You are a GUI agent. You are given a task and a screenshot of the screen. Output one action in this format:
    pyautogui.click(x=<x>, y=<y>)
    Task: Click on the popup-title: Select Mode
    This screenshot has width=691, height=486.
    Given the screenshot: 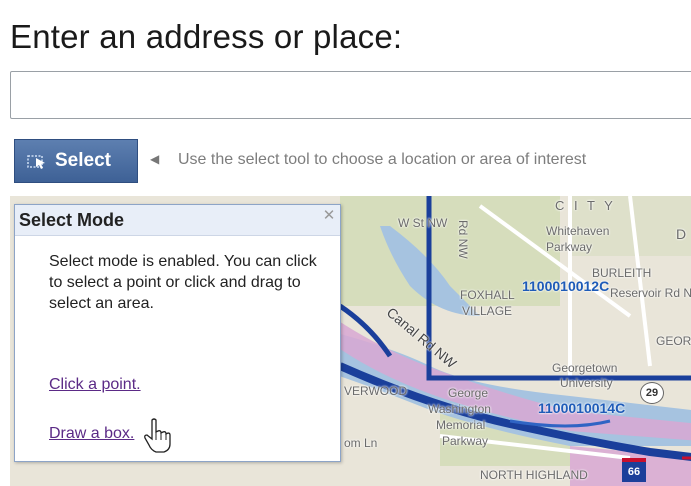 What is the action you would take?
    pyautogui.click(x=72, y=220)
    